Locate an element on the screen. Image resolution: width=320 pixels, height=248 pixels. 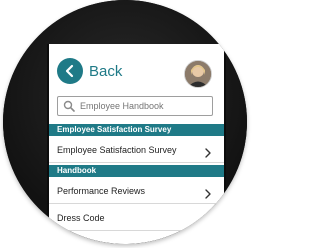
list-item-employee-satisfaction-survey: Employee Satisfaction Survey is located at coordinates (136, 150).